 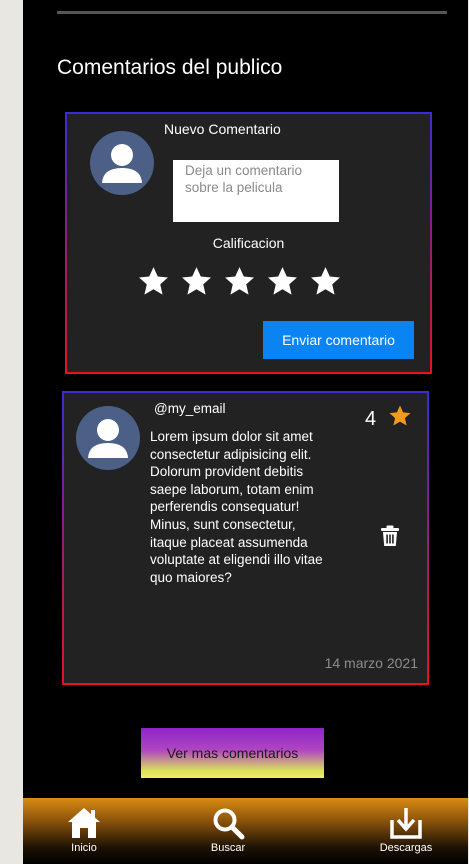 I want to click on section-title: Comentarios del publico, so click(x=170, y=67).